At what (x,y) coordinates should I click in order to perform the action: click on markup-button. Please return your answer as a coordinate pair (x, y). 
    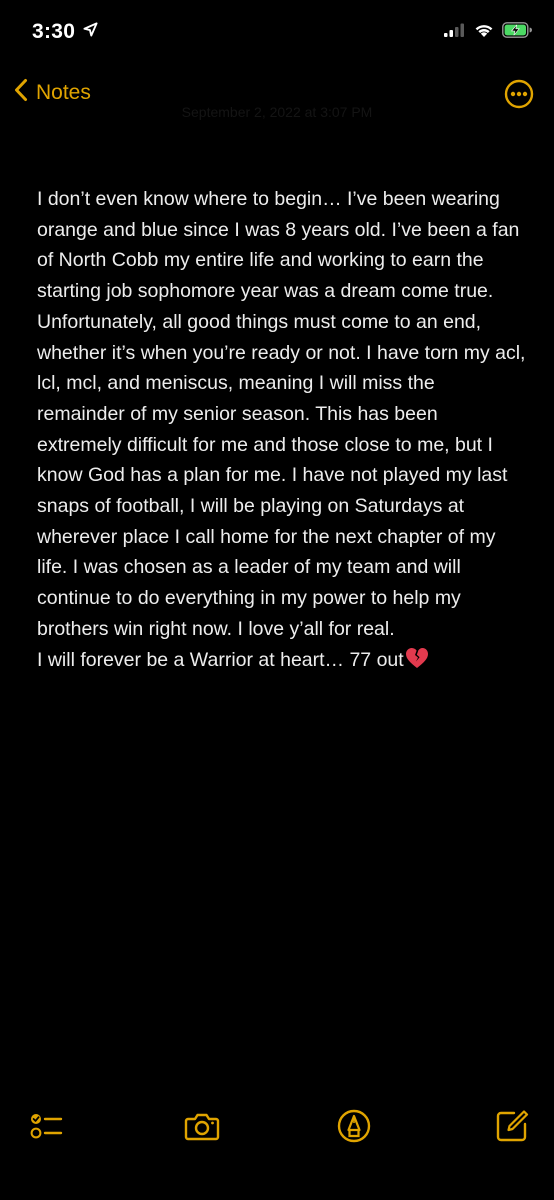
    Looking at the image, I should click on (354, 1126).